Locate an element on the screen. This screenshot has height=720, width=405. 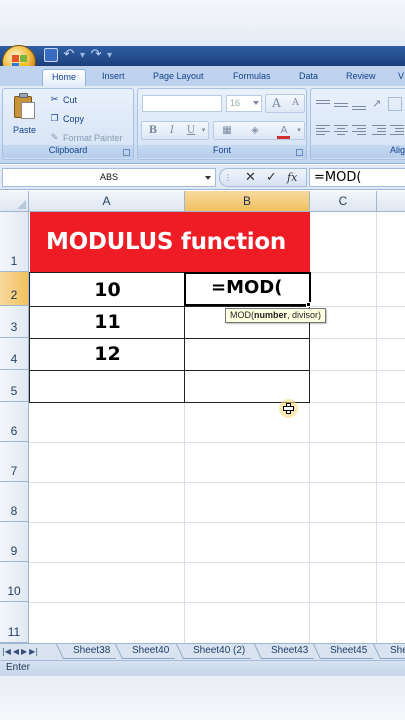
formula-input: =MOD( is located at coordinates (357, 177).